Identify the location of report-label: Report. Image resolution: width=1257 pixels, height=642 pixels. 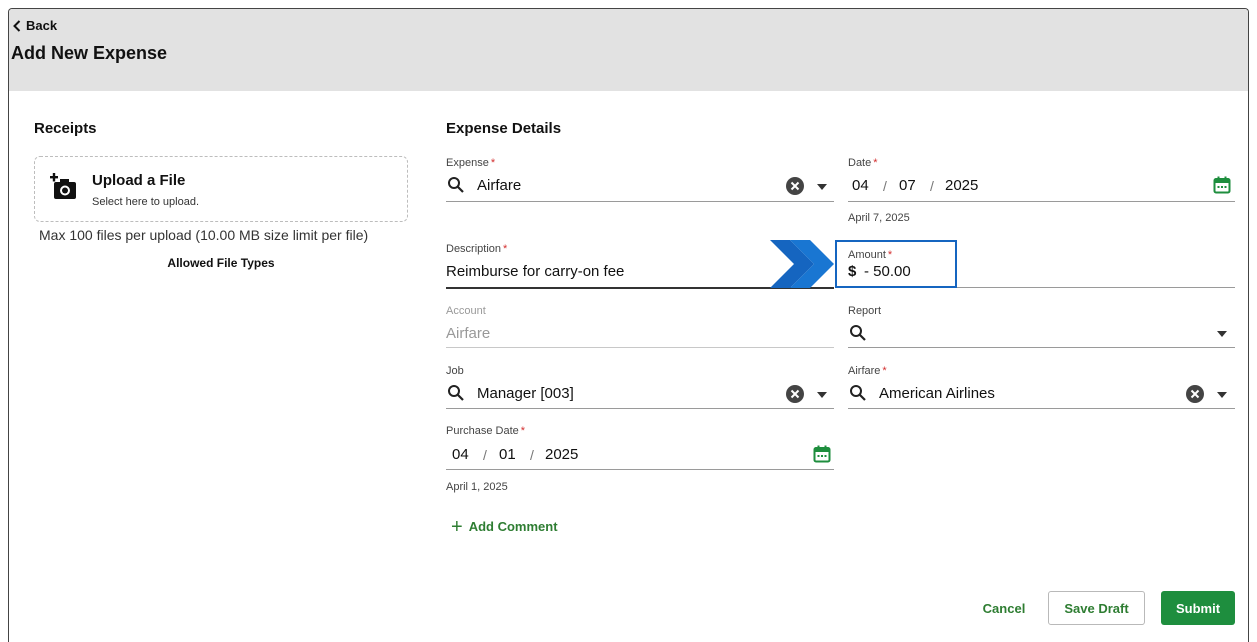
(865, 311).